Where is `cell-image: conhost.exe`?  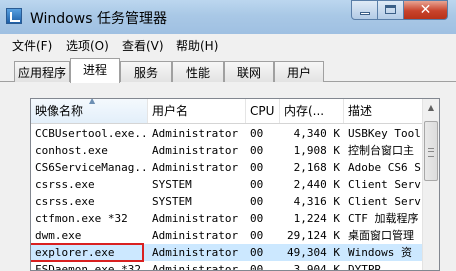 cell-image: conhost.exe is located at coordinates (71, 150).